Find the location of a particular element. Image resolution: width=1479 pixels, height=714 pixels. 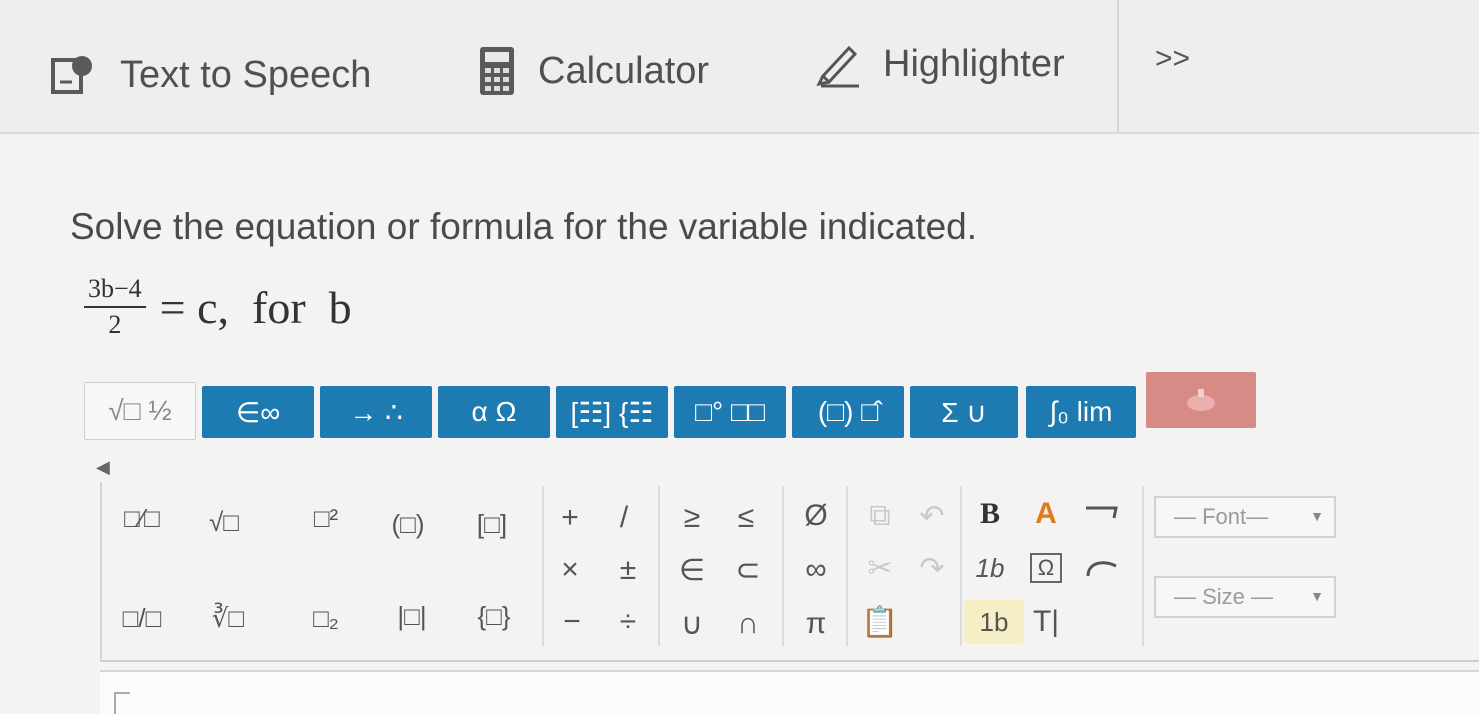

tab-greek: α Ω is located at coordinates (494, 412).